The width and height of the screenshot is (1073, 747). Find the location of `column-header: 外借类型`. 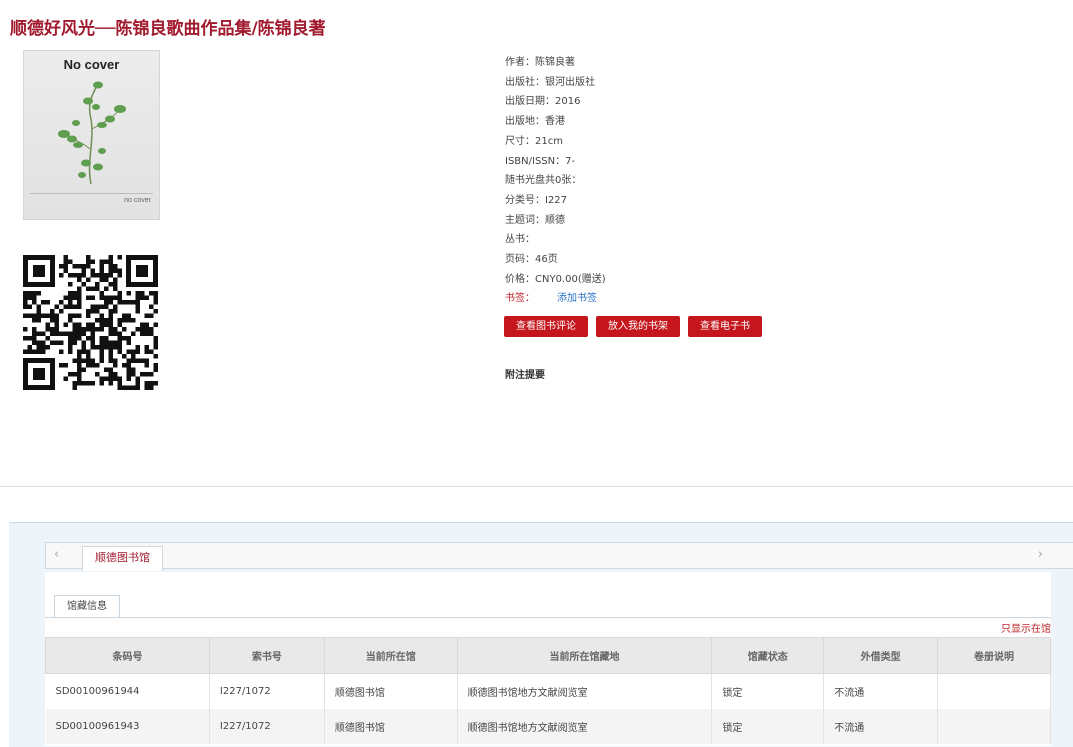

column-header: 外借类型 is located at coordinates (881, 655).